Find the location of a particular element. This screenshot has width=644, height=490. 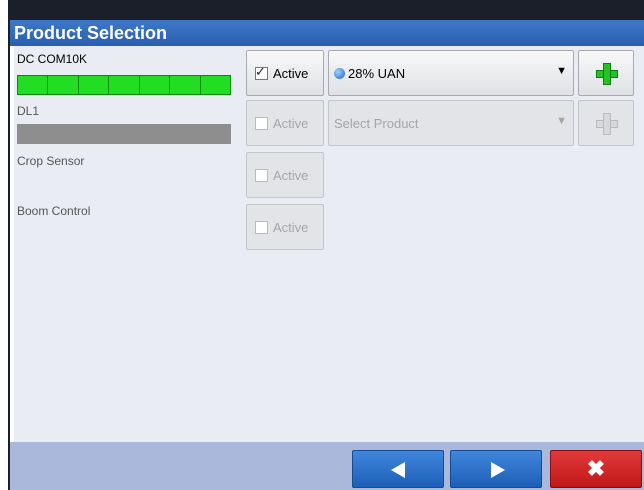

active-toggle-dl1: Active is located at coordinates (285, 123).